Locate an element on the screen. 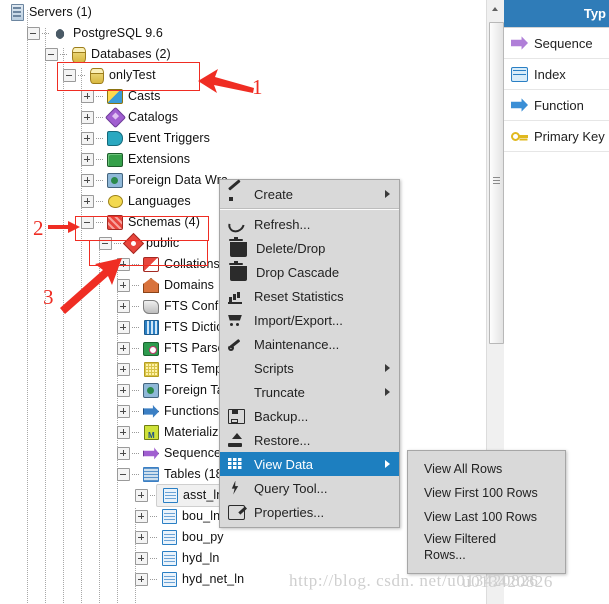 Image resolution: width=609 pixels, height=604 pixels. submenu-item-view-all-rows: View All Rows is located at coordinates (486, 469).